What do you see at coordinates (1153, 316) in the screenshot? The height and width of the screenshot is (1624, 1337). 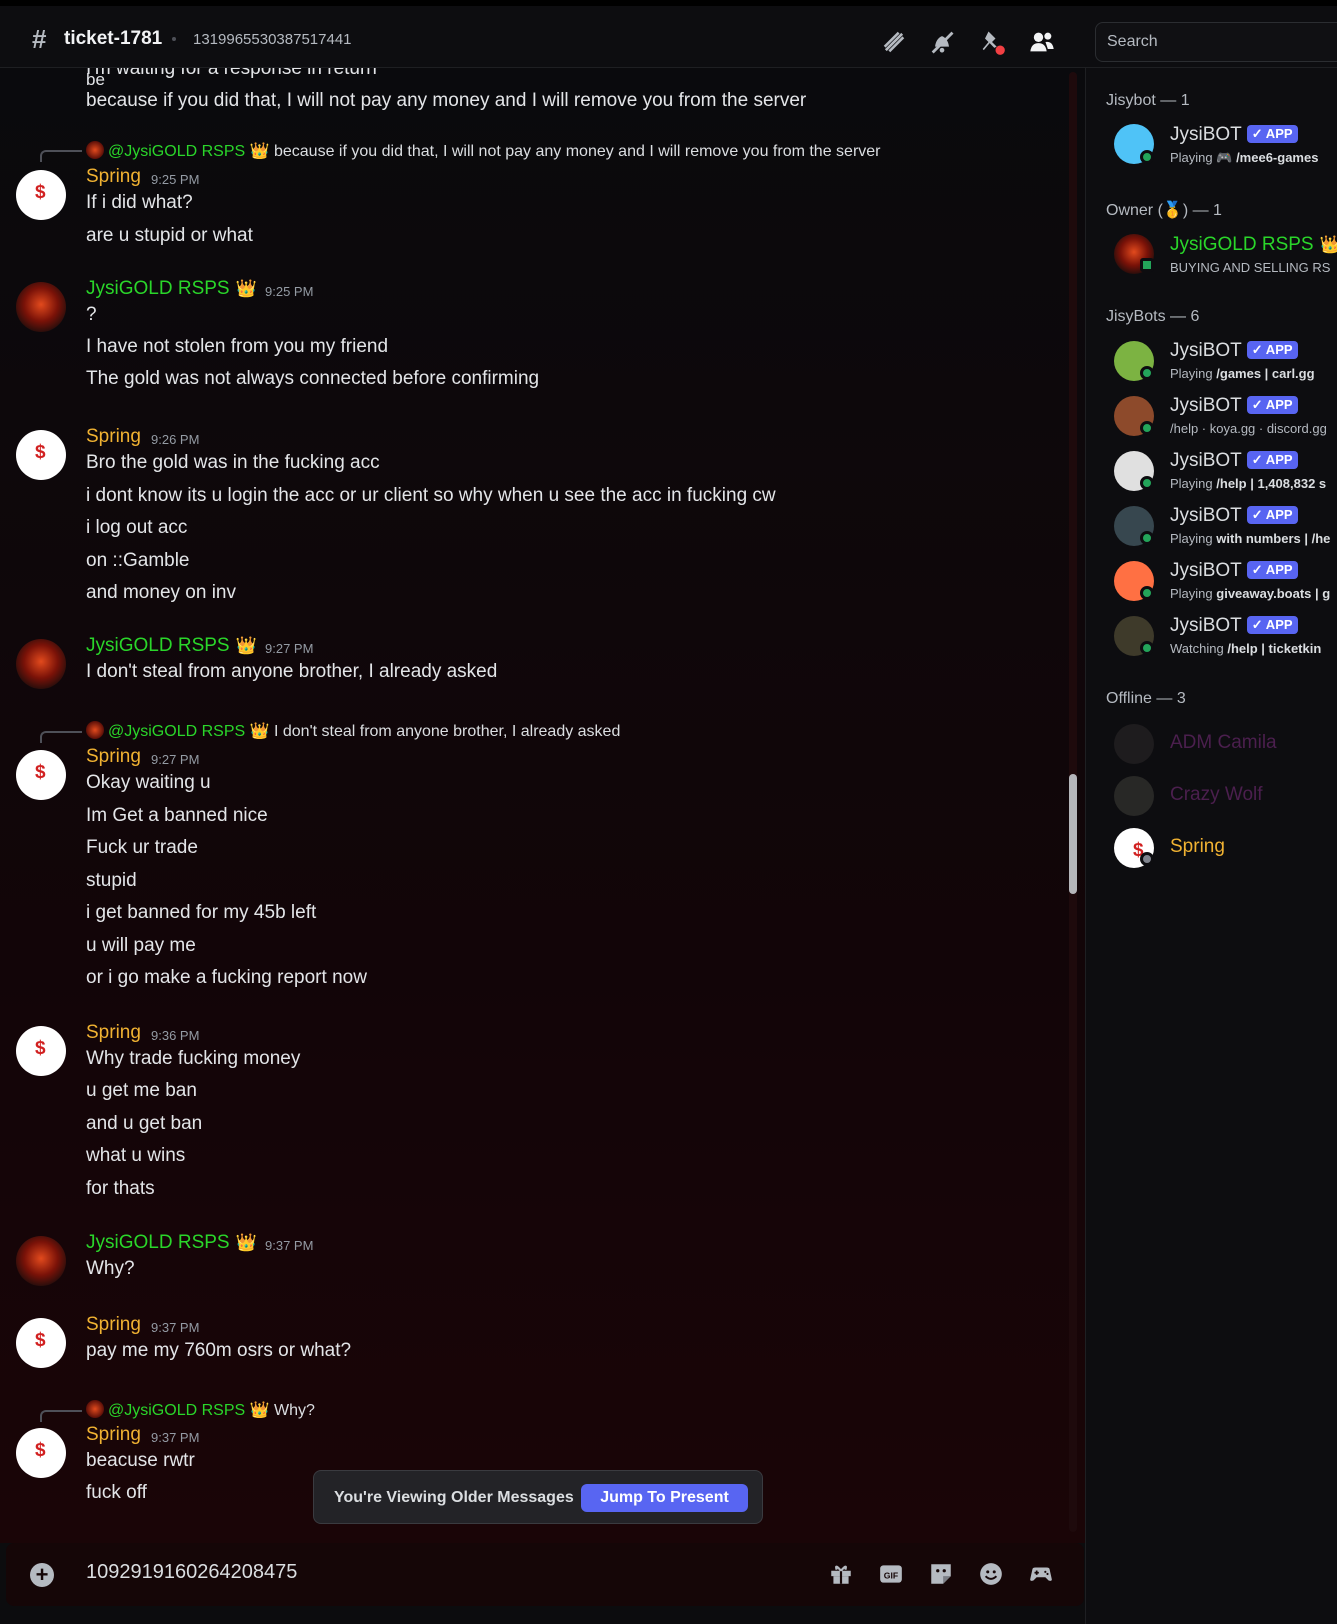 I see `member-section-header: JisyBots — 6` at bounding box center [1153, 316].